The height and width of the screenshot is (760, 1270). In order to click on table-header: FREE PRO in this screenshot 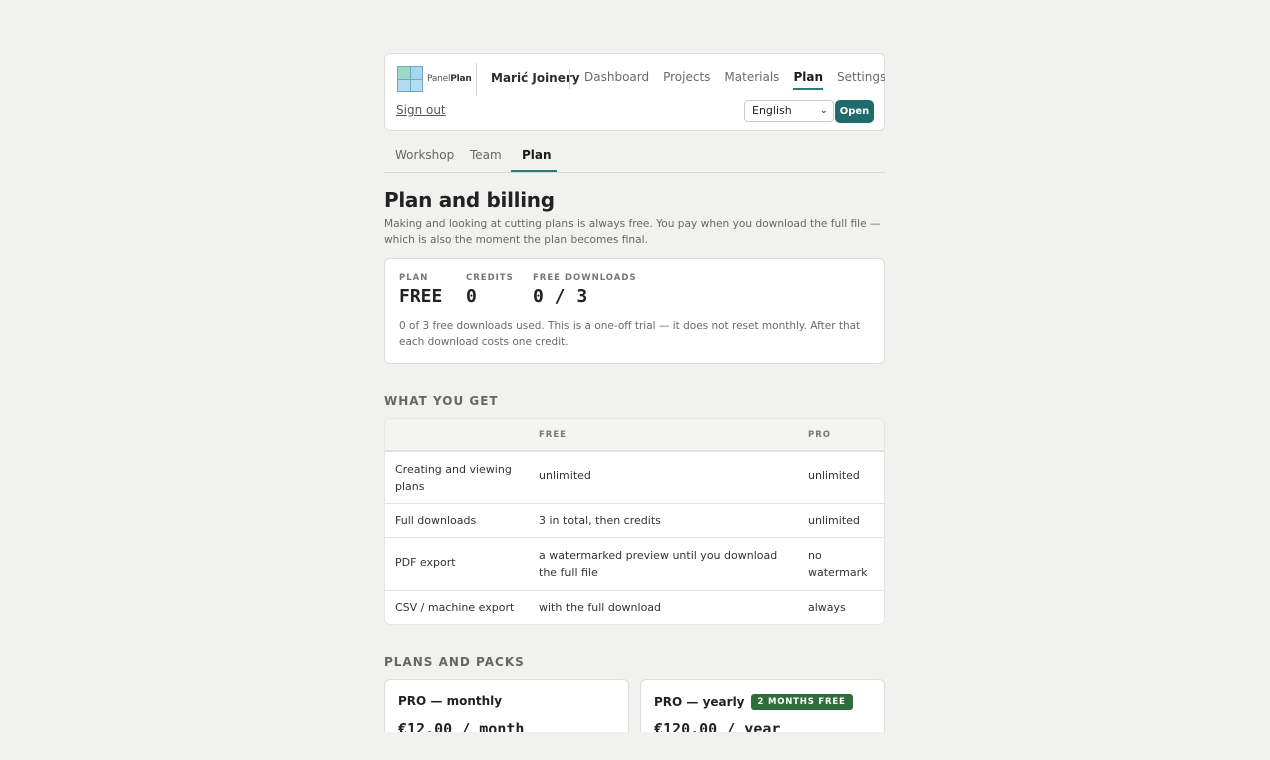, I will do `click(634, 435)`.